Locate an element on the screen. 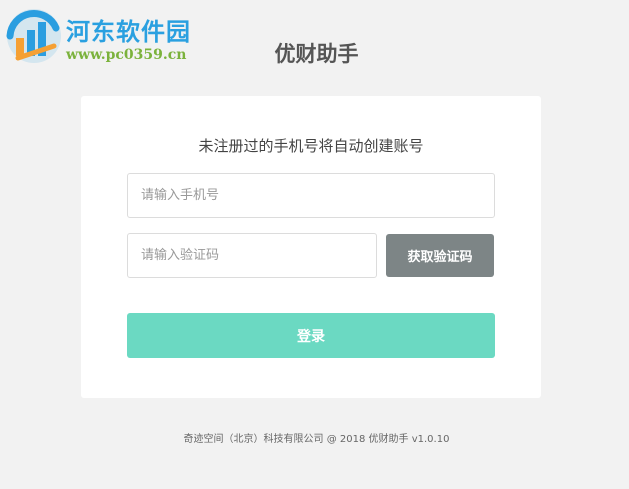 The width and height of the screenshot is (629, 489). app-title: 优财助手 is located at coordinates (316, 54).